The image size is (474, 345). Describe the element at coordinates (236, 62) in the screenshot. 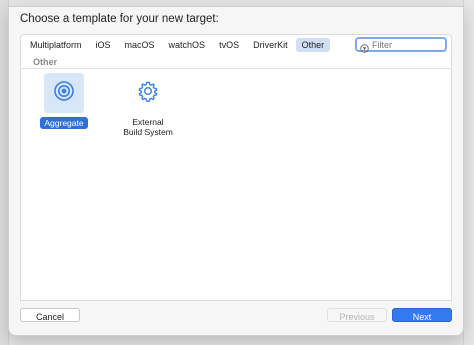

I see `section-header: Other` at that location.